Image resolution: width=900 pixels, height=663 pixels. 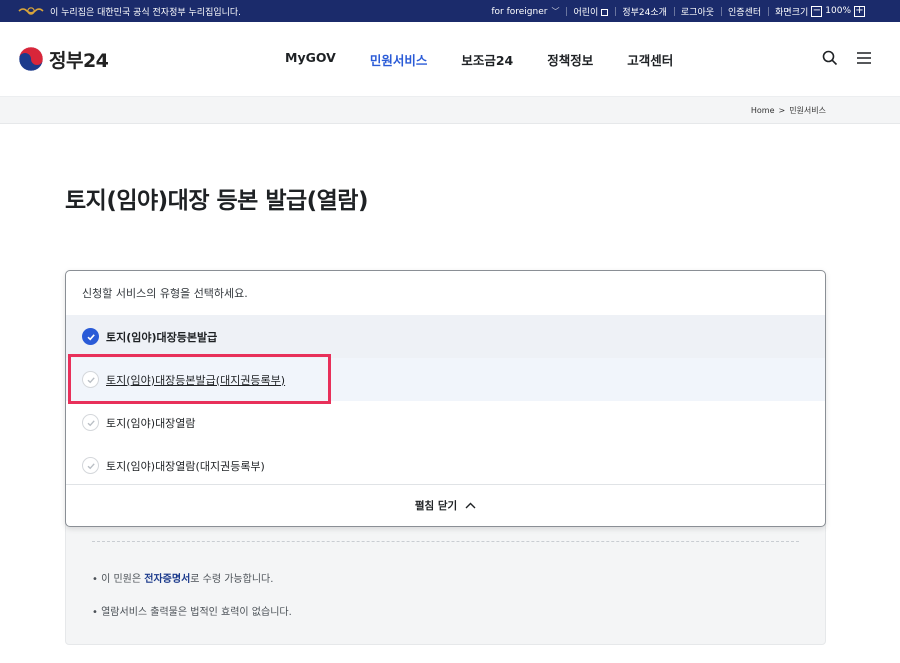 What do you see at coordinates (697, 11) in the screenshot?
I see `logout-link: 로그아웃` at bounding box center [697, 11].